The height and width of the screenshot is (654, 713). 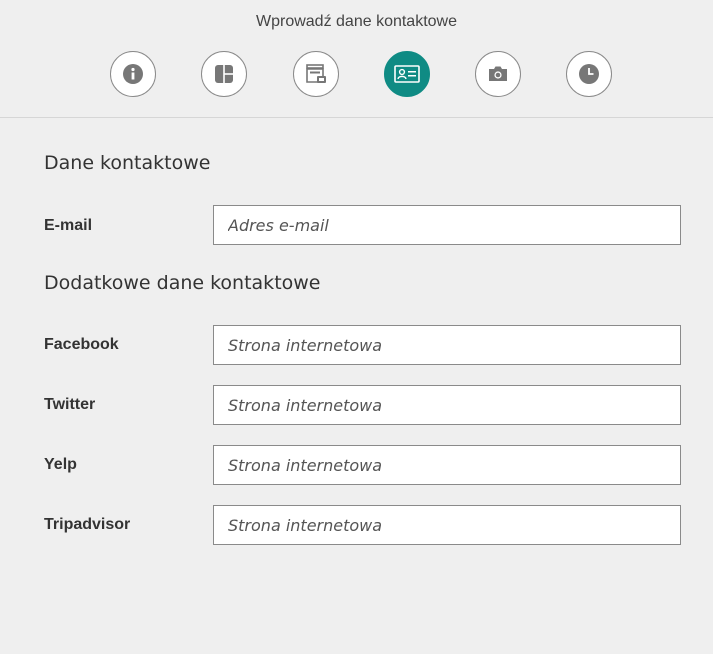 I want to click on clock-icon, so click(x=589, y=74).